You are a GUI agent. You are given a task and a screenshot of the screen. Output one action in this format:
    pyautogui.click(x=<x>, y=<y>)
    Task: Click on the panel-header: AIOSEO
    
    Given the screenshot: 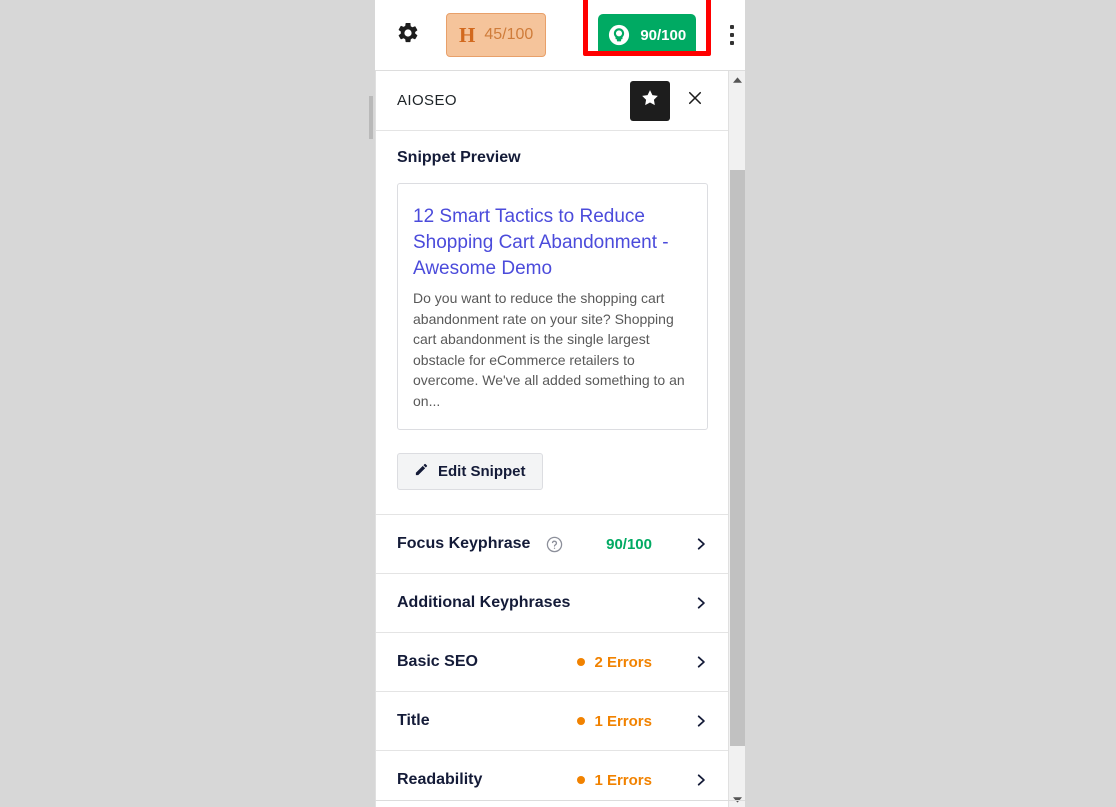 What is the action you would take?
    pyautogui.click(x=552, y=101)
    